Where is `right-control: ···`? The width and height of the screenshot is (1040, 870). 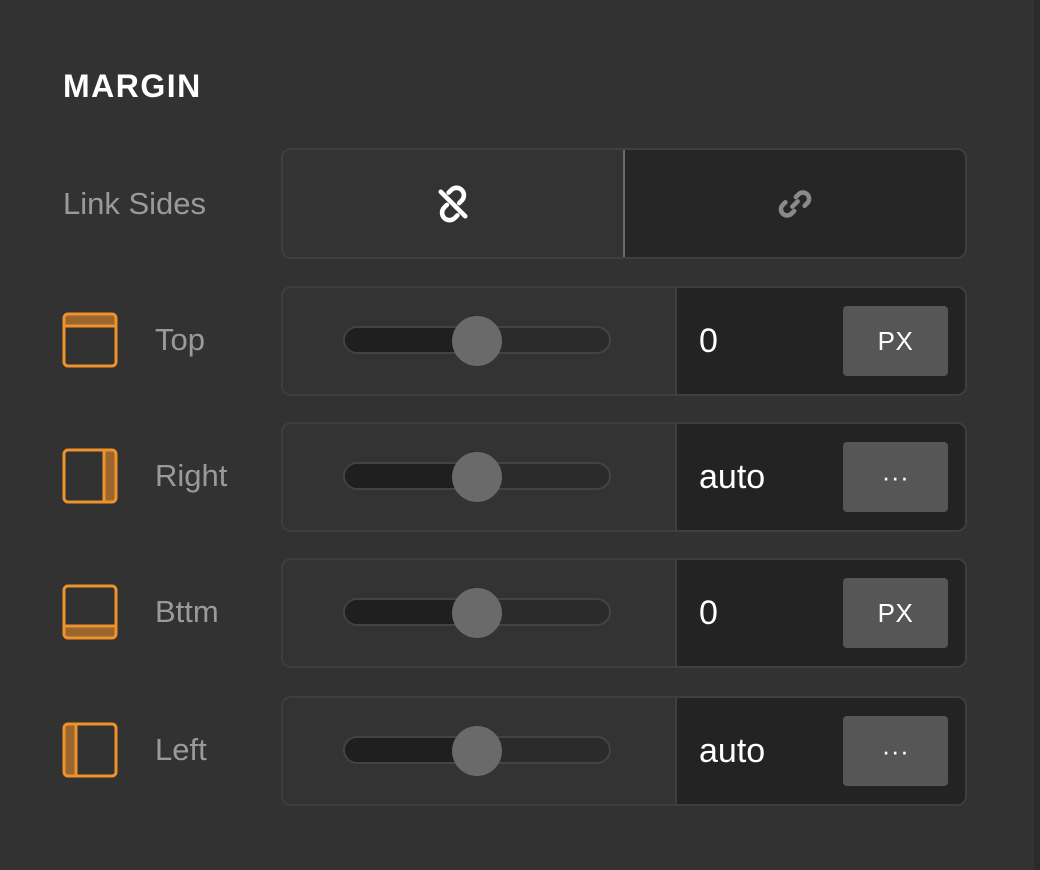
right-control: ··· is located at coordinates (624, 477).